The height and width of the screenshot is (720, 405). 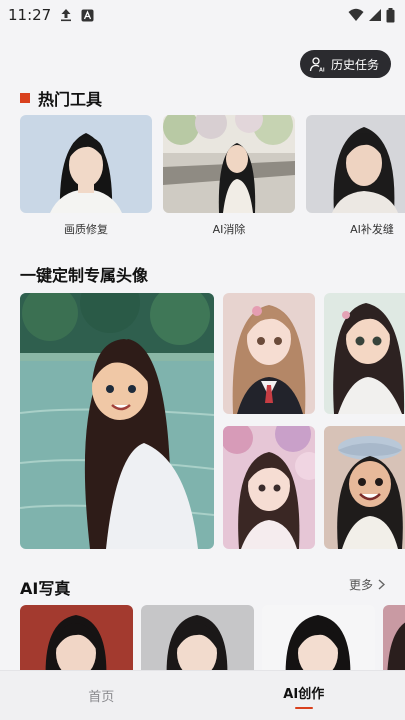 What do you see at coordinates (202, 15) in the screenshot?
I see `status-bar: 11:27` at bounding box center [202, 15].